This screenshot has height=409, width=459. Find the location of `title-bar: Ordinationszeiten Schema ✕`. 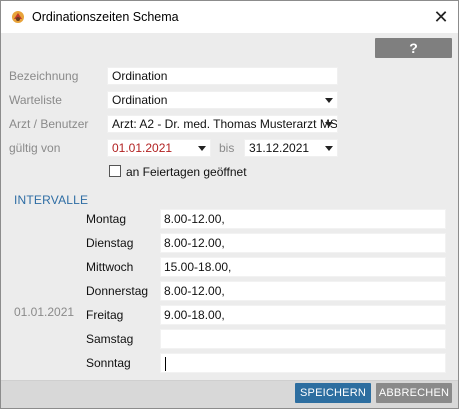

title-bar: Ordinationszeiten Schema ✕ is located at coordinates (229, 17).